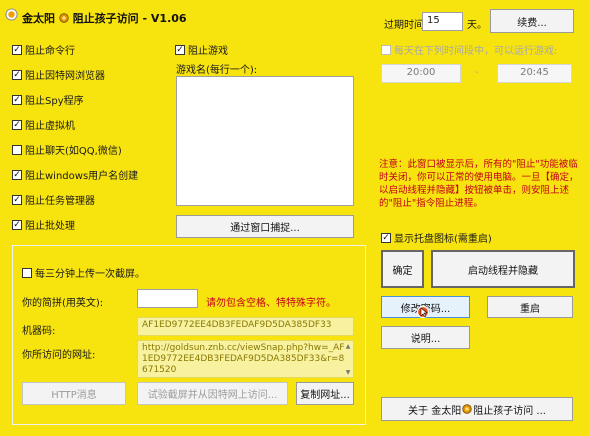  What do you see at coordinates (245, 326) in the screenshot?
I see `machine-code-field: AF1ED9772EE4DB3FEDAF9D5DA385DF33` at bounding box center [245, 326].